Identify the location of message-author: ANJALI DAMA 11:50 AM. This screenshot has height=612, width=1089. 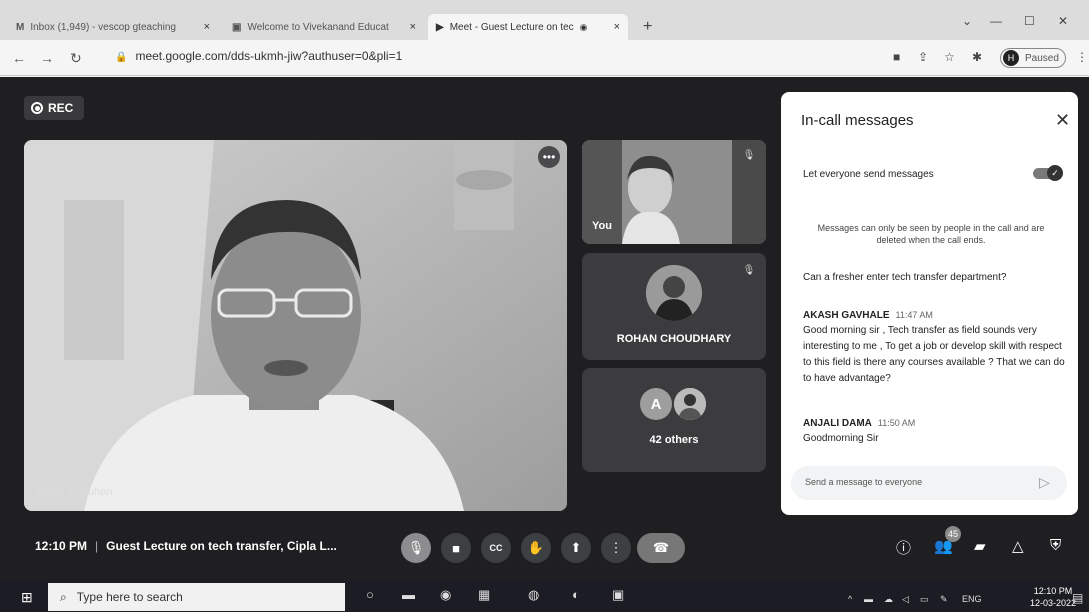
(859, 423).